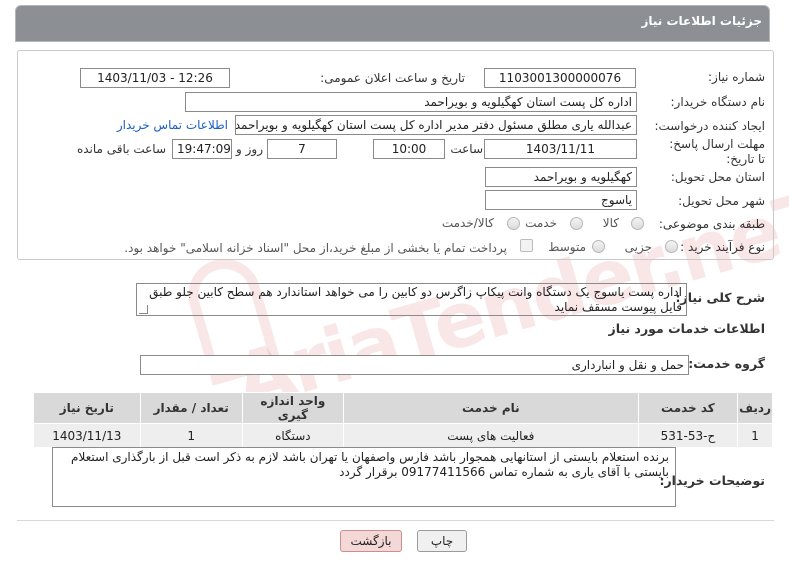 This screenshot has height=566, width=789. Describe the element at coordinates (610, 223) in the screenshot. I see `category-goods-label: کالا` at that location.